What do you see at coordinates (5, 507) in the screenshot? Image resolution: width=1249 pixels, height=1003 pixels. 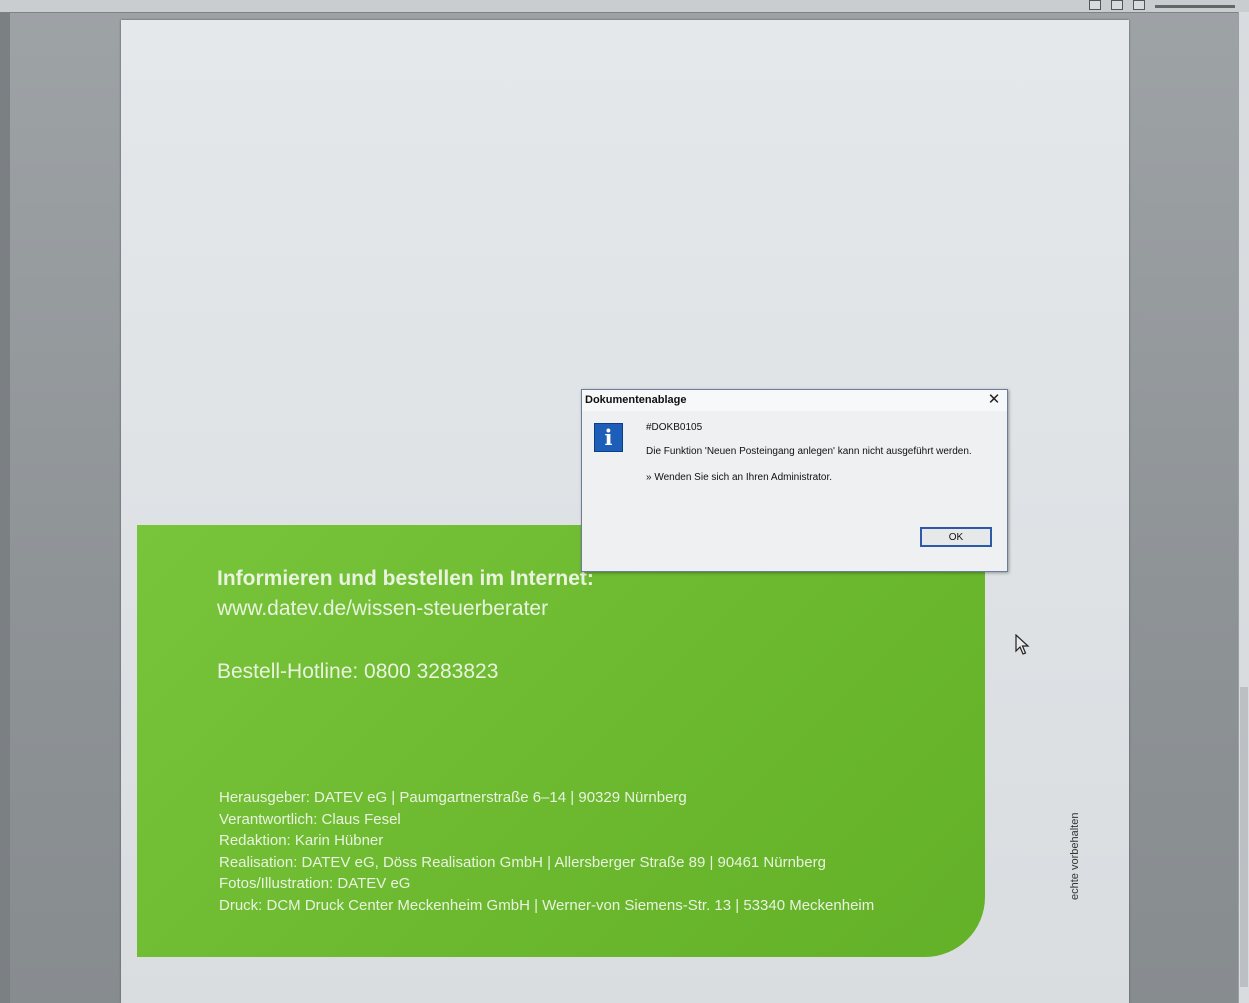 I see `left-pane-edge` at bounding box center [5, 507].